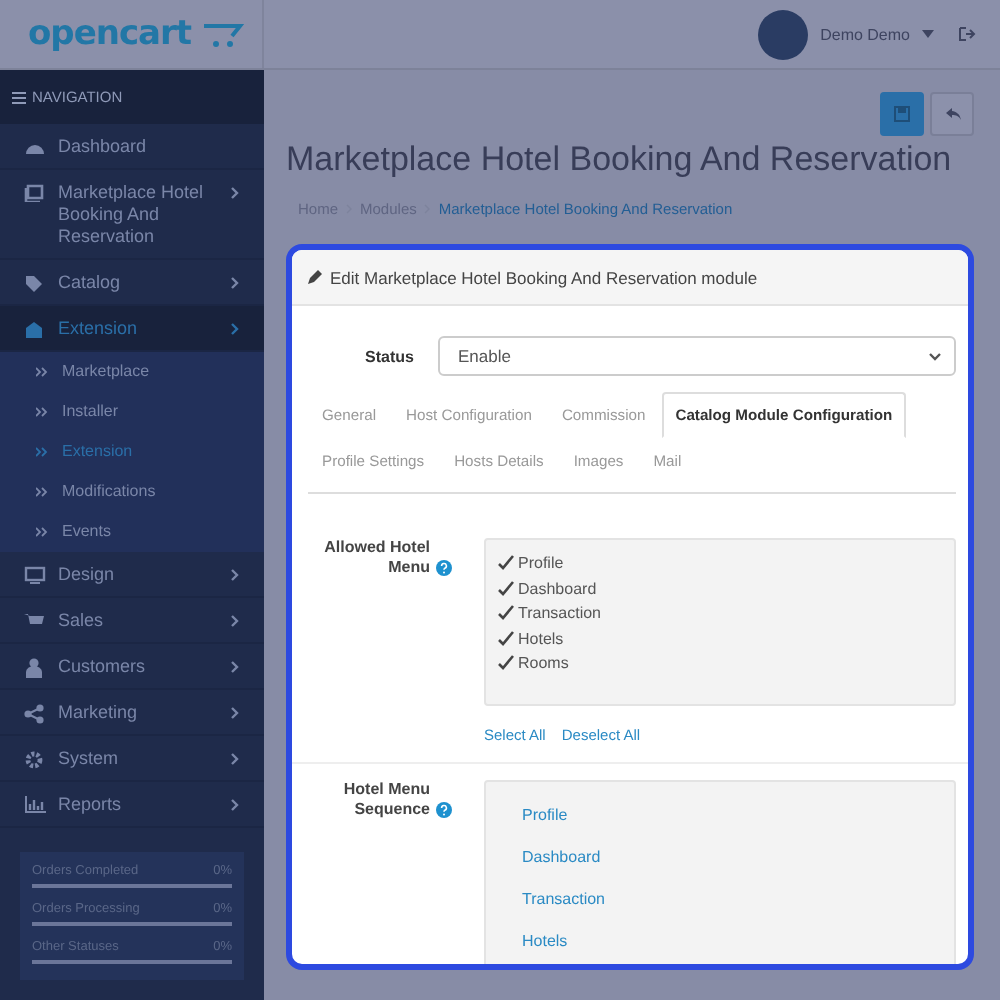 This screenshot has height=1000, width=1000. Describe the element at coordinates (132, 412) in the screenshot. I see `submenu-item: Installer` at that location.